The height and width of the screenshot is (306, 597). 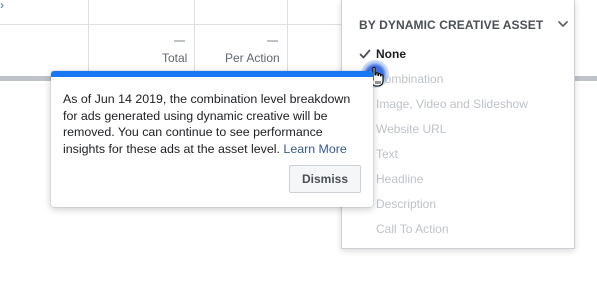 I want to click on dropdown-item-image-video-slideshow: Image, Video and Slideshow, so click(x=452, y=104).